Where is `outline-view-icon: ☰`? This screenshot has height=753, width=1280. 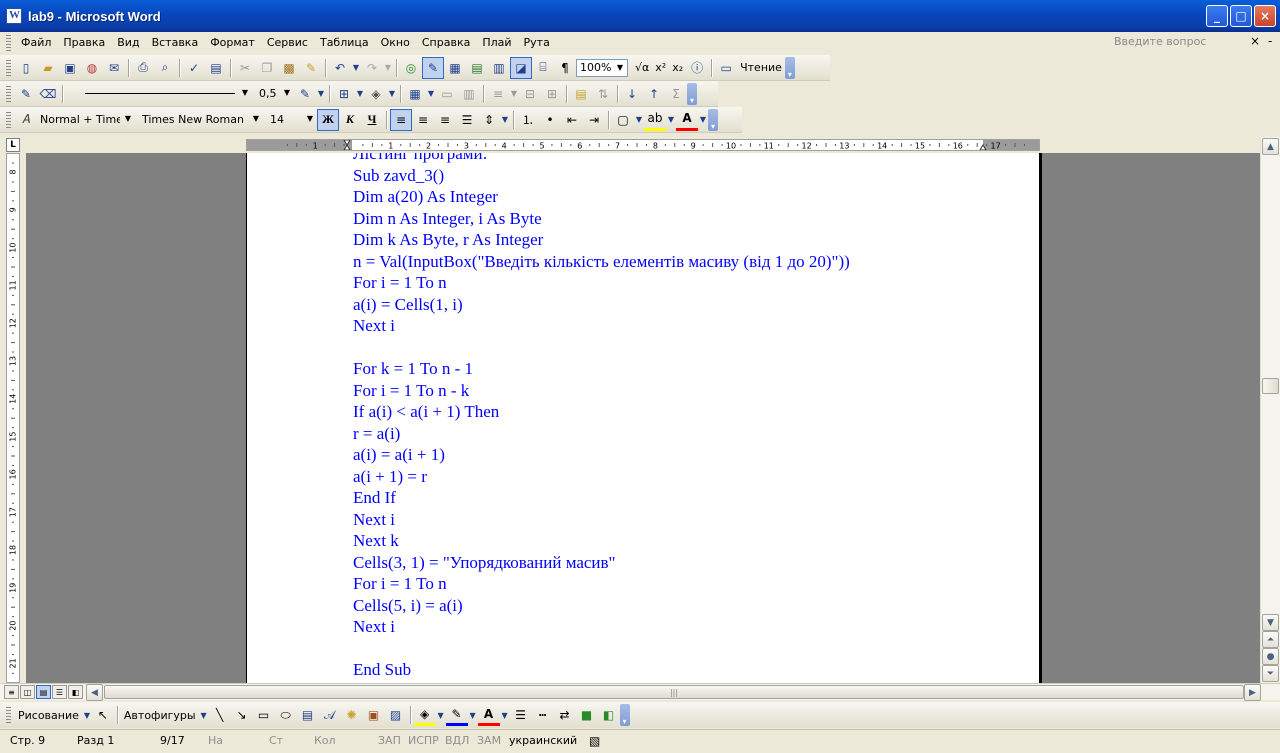
outline-view-icon: ☰ is located at coordinates (59, 692).